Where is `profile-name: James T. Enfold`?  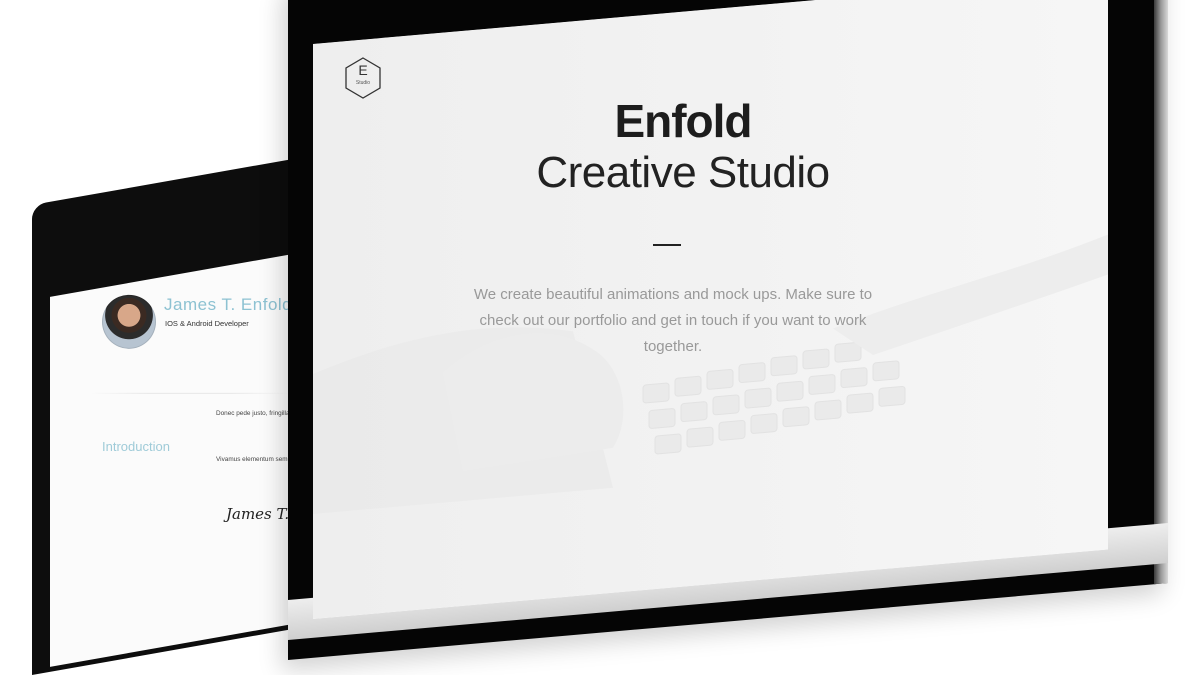
profile-name: James T. Enfold is located at coordinates (228, 304).